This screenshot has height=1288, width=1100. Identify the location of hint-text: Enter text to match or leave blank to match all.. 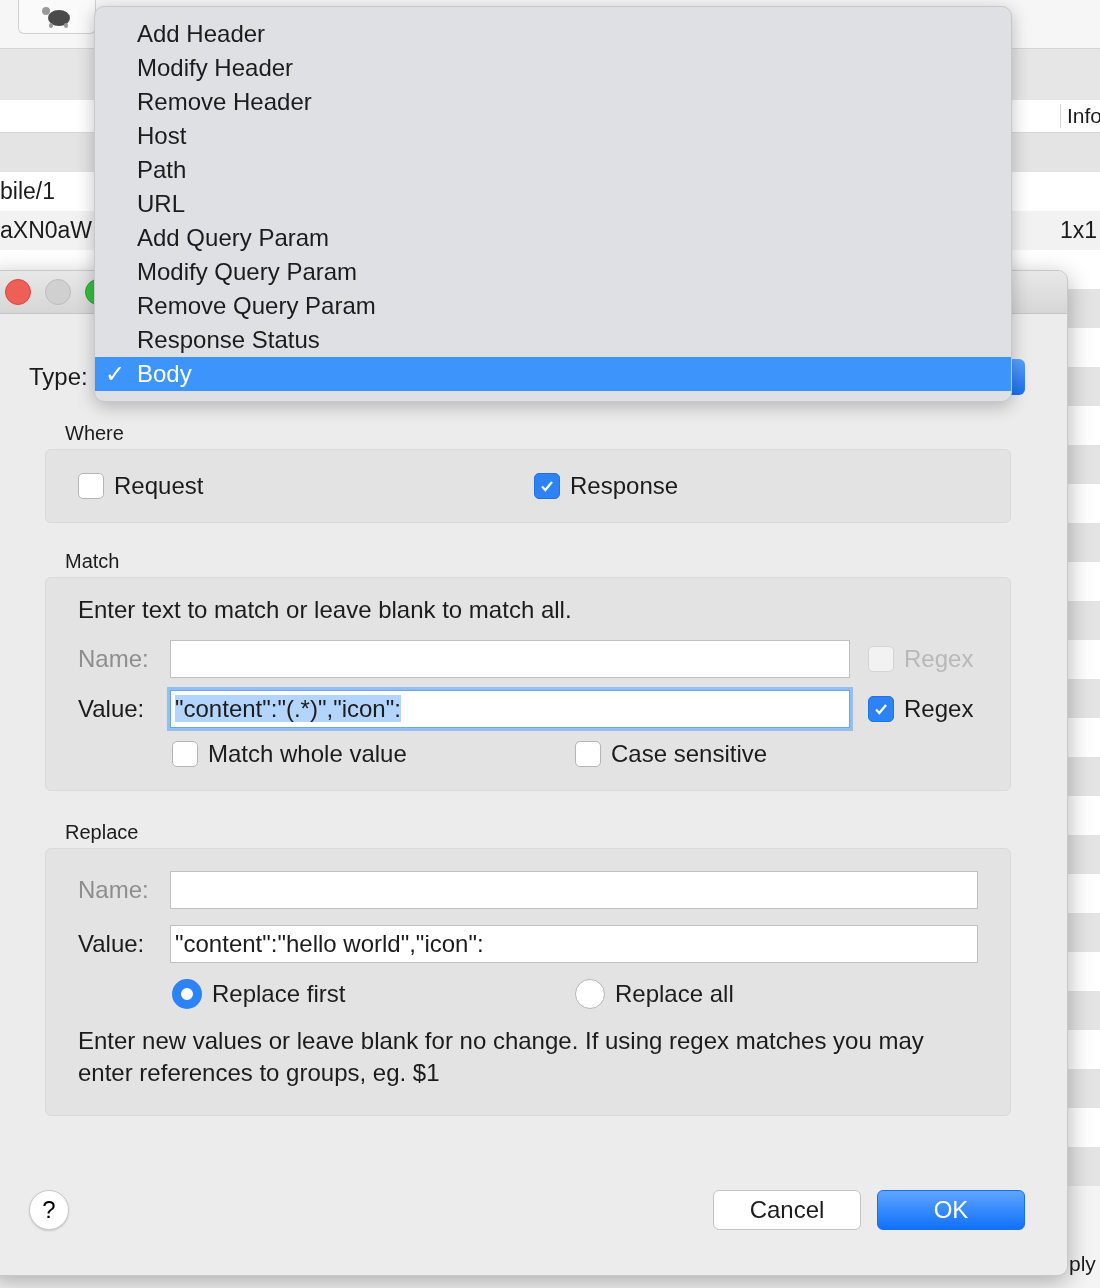
(325, 610).